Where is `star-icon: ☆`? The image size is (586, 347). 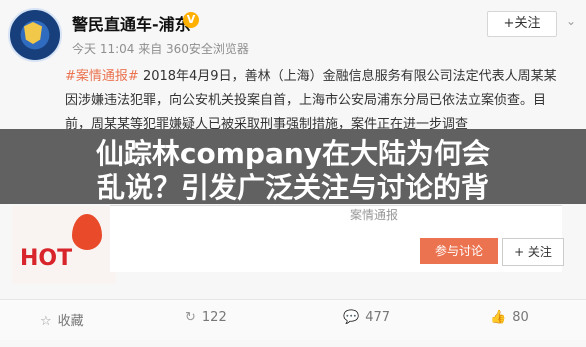
star-icon: ☆ is located at coordinates (46, 321).